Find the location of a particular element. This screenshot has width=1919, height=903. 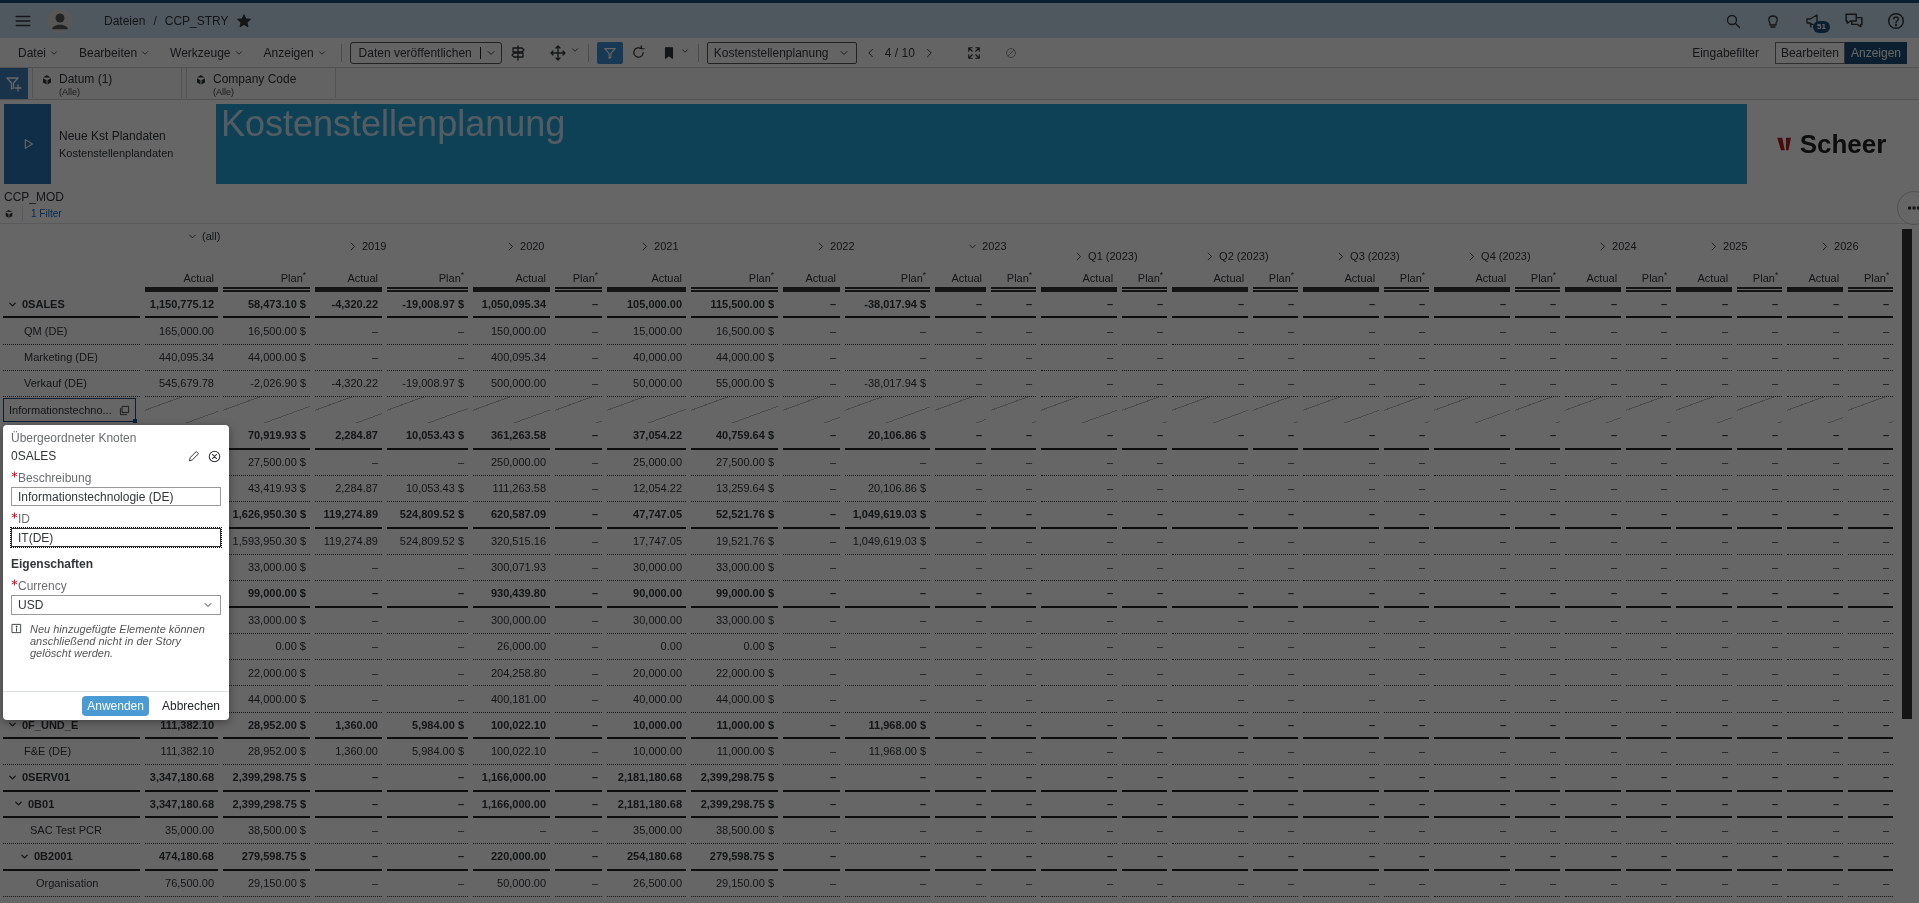

column-header: 2019 is located at coordinates (374, 246).